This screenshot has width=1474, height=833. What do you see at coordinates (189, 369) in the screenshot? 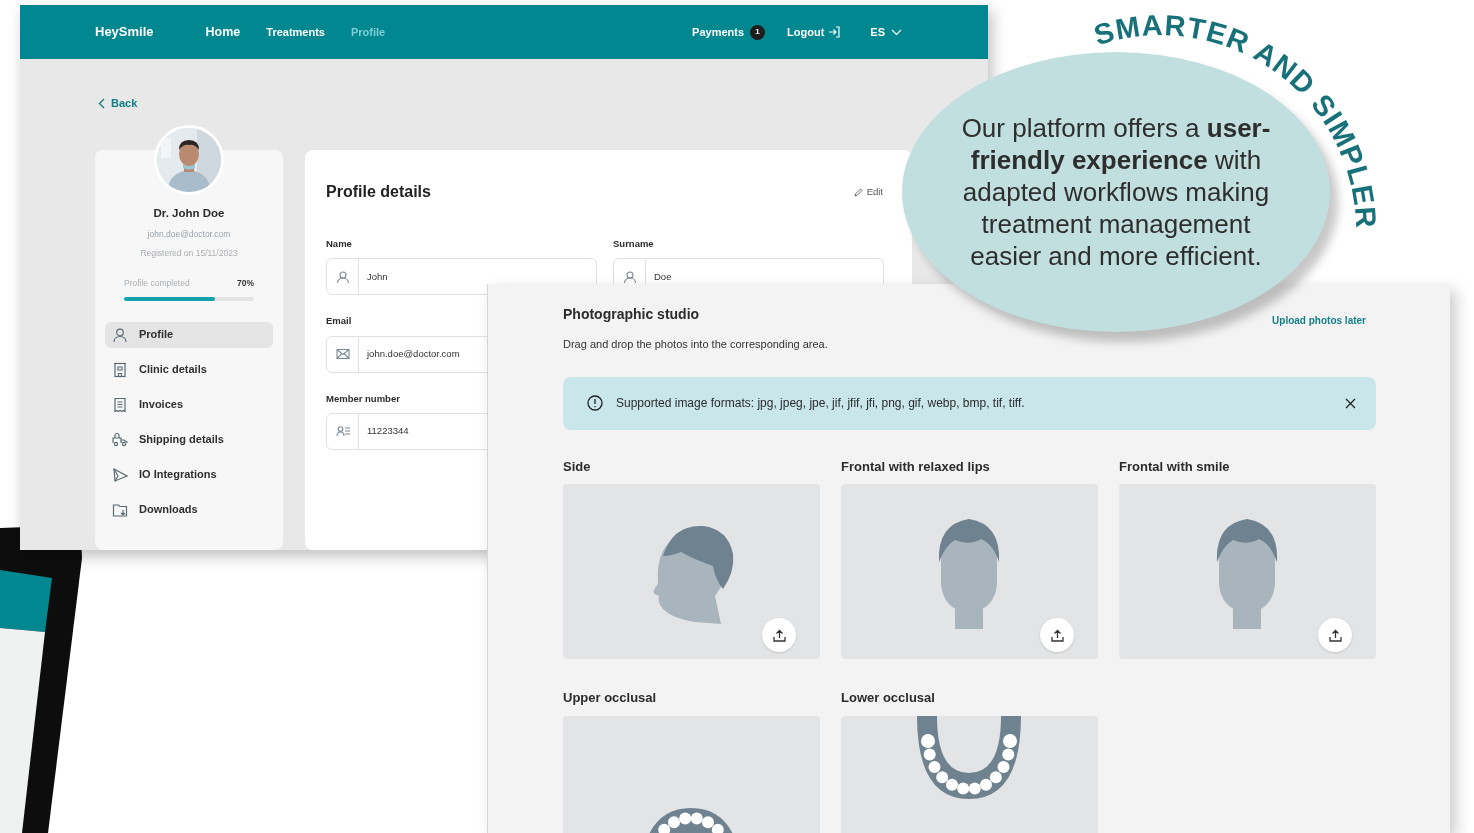
I see `sidebar-item: Clinic details` at bounding box center [189, 369].